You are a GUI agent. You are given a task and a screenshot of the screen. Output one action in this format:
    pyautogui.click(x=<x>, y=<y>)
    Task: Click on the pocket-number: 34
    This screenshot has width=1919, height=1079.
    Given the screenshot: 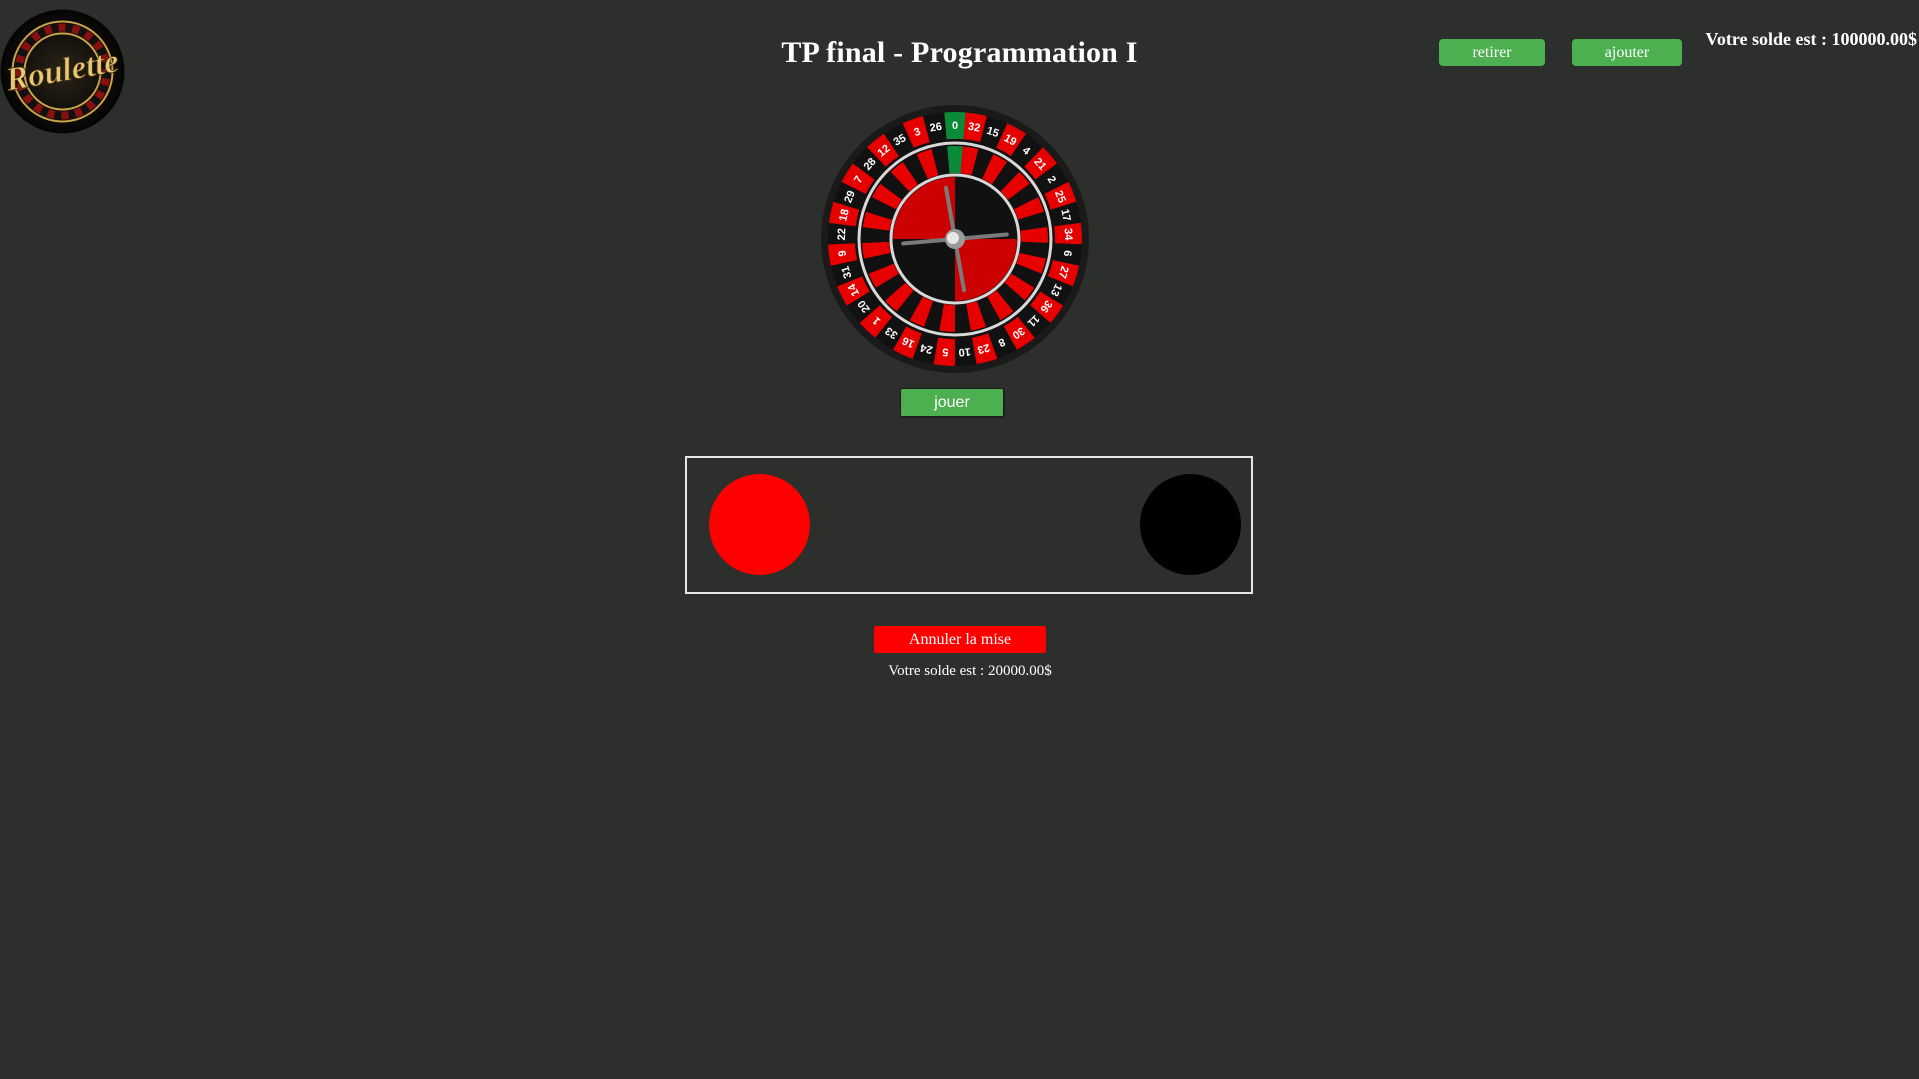 What is the action you would take?
    pyautogui.click(x=1068, y=235)
    